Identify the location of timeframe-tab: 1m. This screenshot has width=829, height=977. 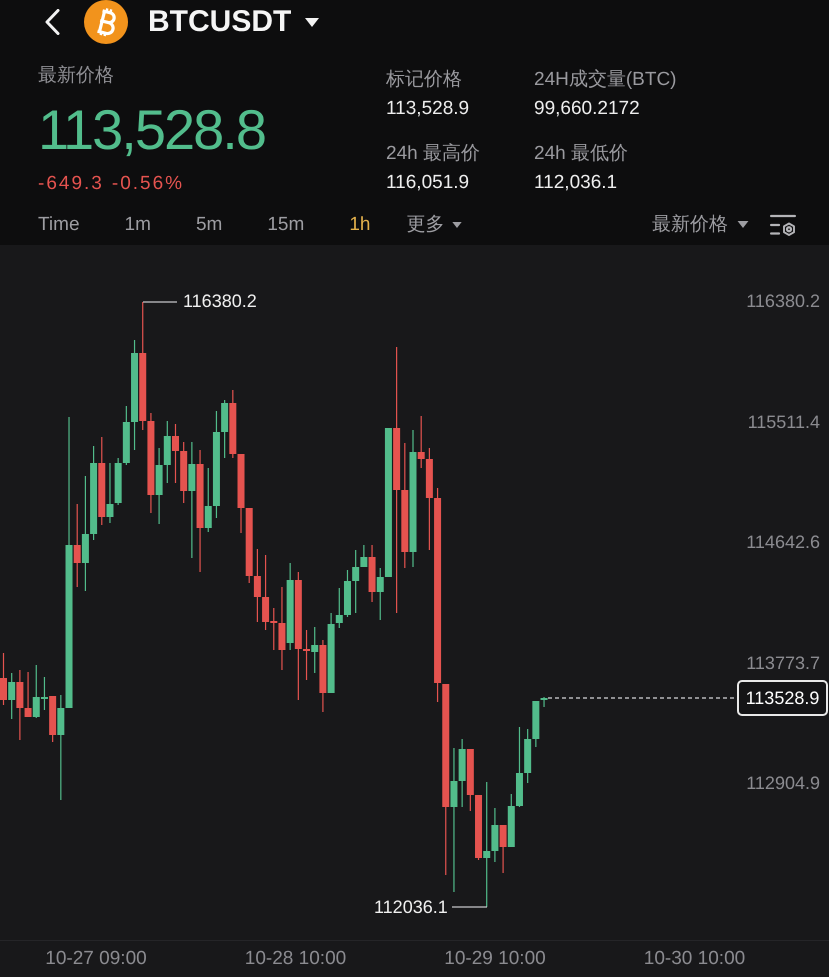
(137, 224).